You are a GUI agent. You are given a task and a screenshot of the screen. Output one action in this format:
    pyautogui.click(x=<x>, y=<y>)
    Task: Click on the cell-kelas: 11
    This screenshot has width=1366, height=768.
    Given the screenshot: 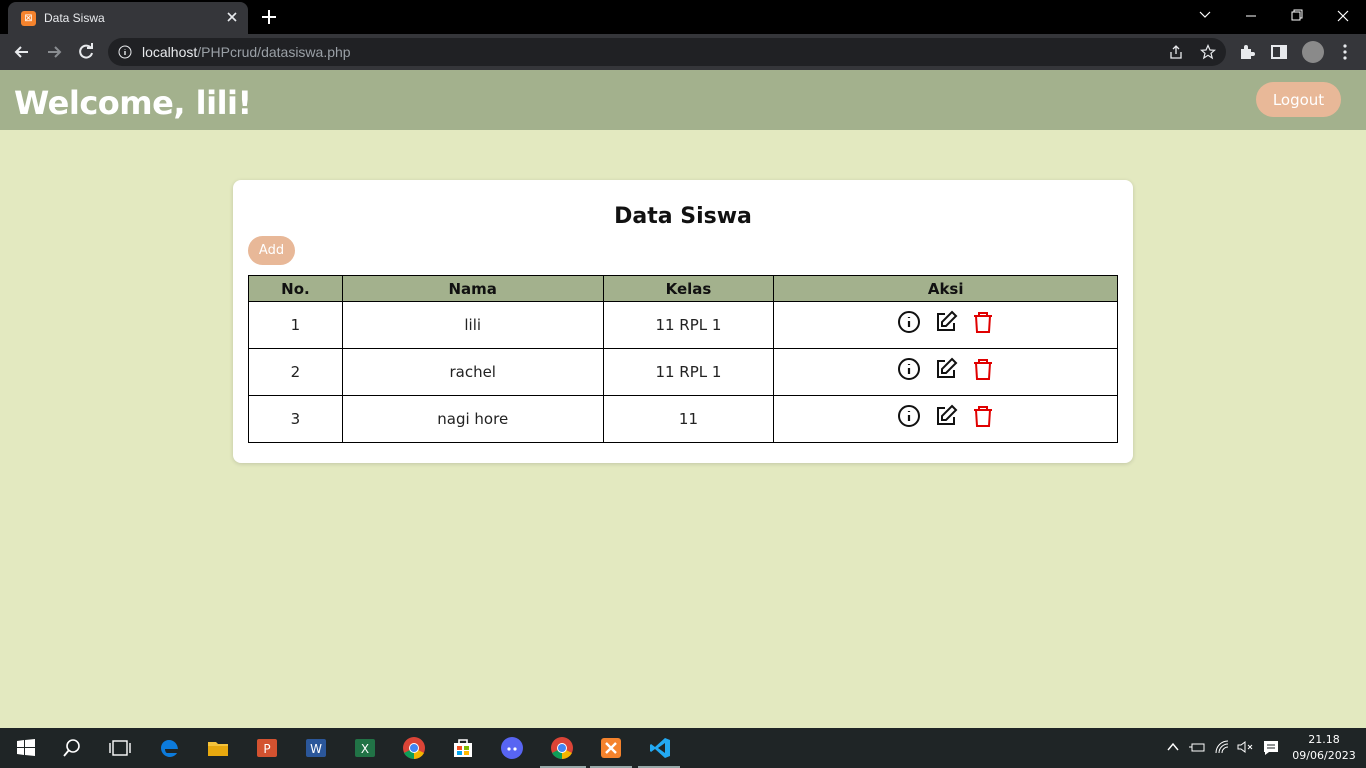 What is the action you would take?
    pyautogui.click(x=688, y=419)
    